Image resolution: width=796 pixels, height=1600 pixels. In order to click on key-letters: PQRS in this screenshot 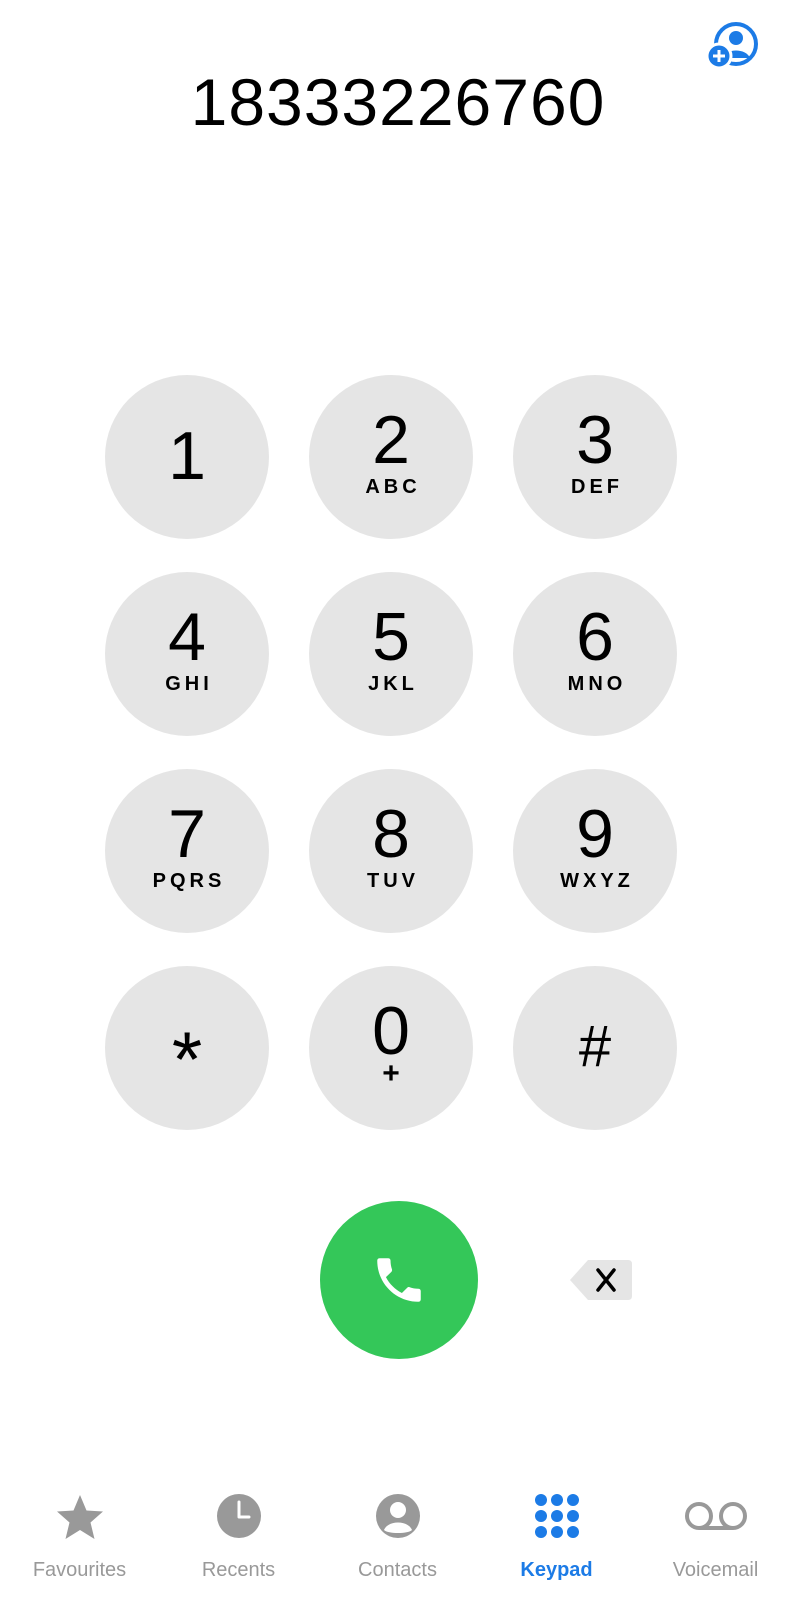, I will do `click(189, 881)`.